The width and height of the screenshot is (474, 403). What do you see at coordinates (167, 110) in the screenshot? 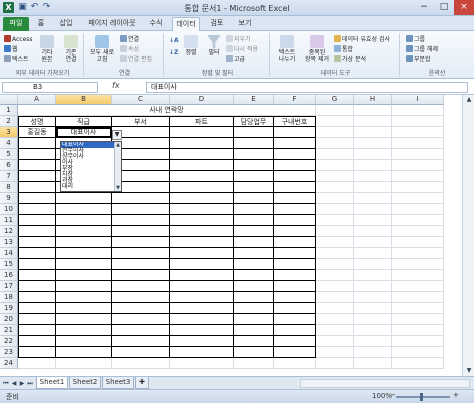
I see `table-title-cell: 사내 연락망` at bounding box center [167, 110].